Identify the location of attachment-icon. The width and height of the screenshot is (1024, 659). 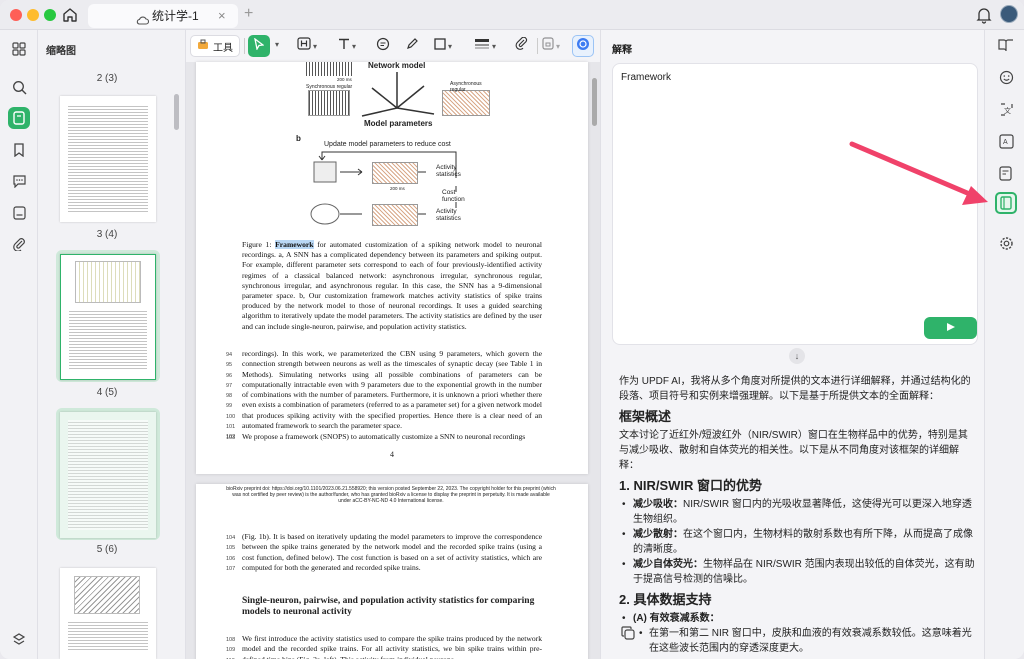
(19, 244).